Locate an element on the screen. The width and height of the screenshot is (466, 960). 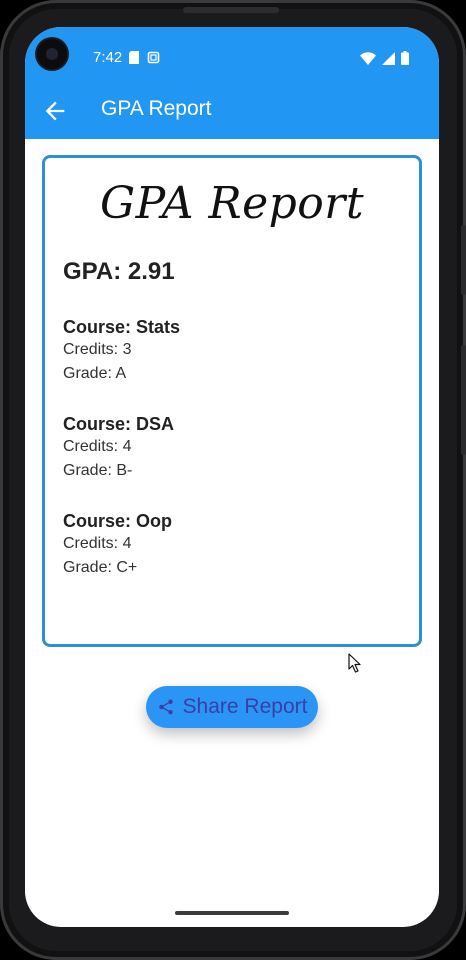
share-button-label: Share Report is located at coordinates (245, 706).